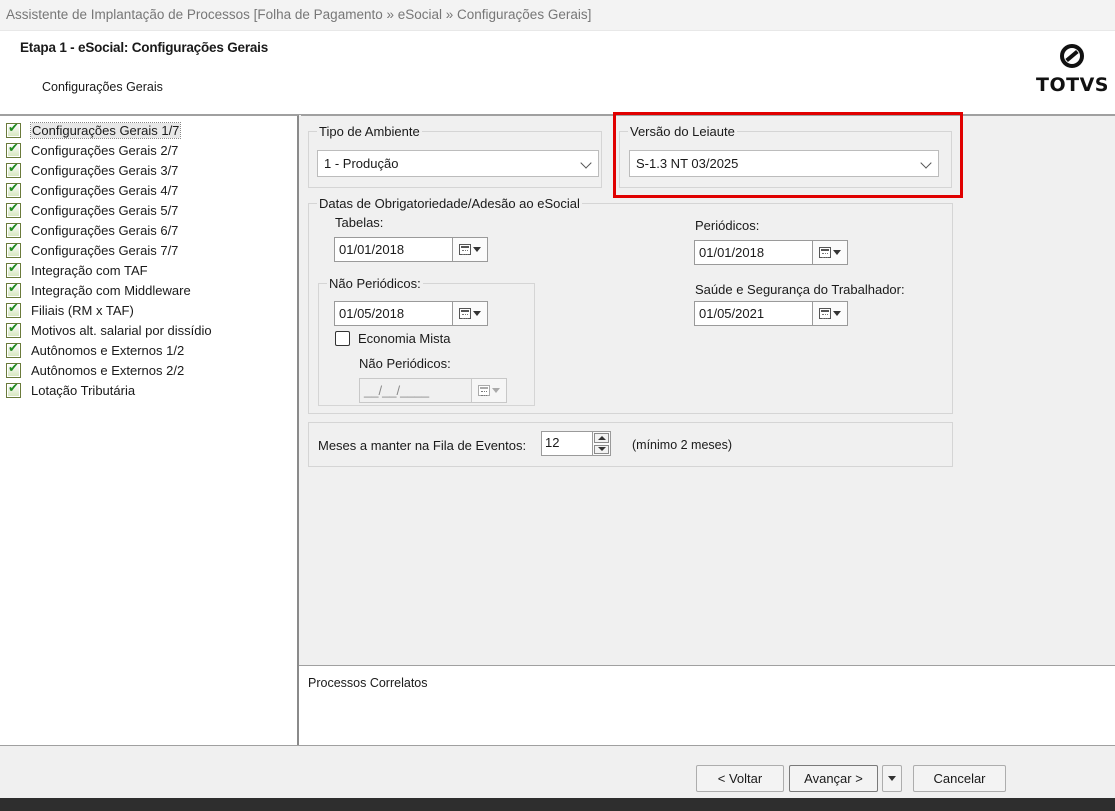 This screenshot has width=1115, height=811. Describe the element at coordinates (369, 131) in the screenshot. I see `ambiente-legend: Tipo de Ambiente` at that location.